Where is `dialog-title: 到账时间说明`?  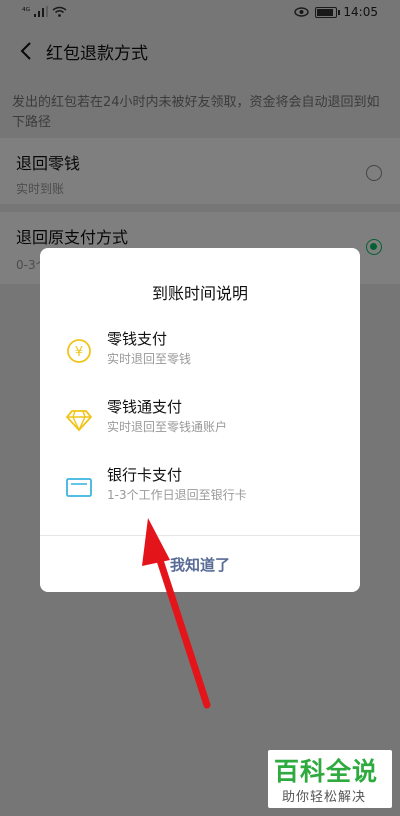 dialog-title: 到账时间说明 is located at coordinates (199, 293).